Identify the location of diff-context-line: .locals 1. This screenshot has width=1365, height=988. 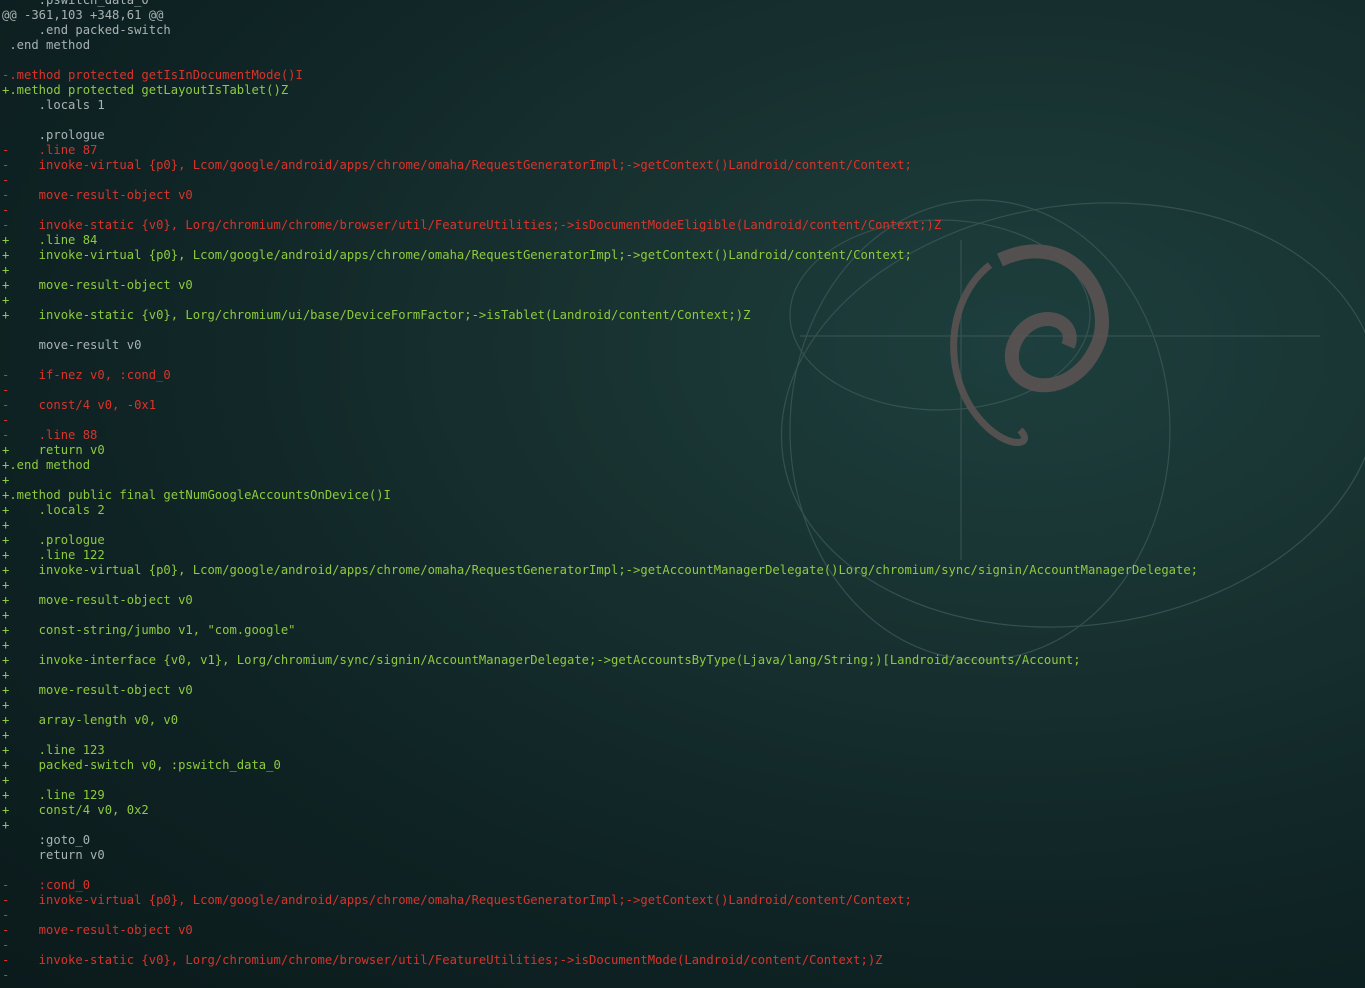
(53, 105).